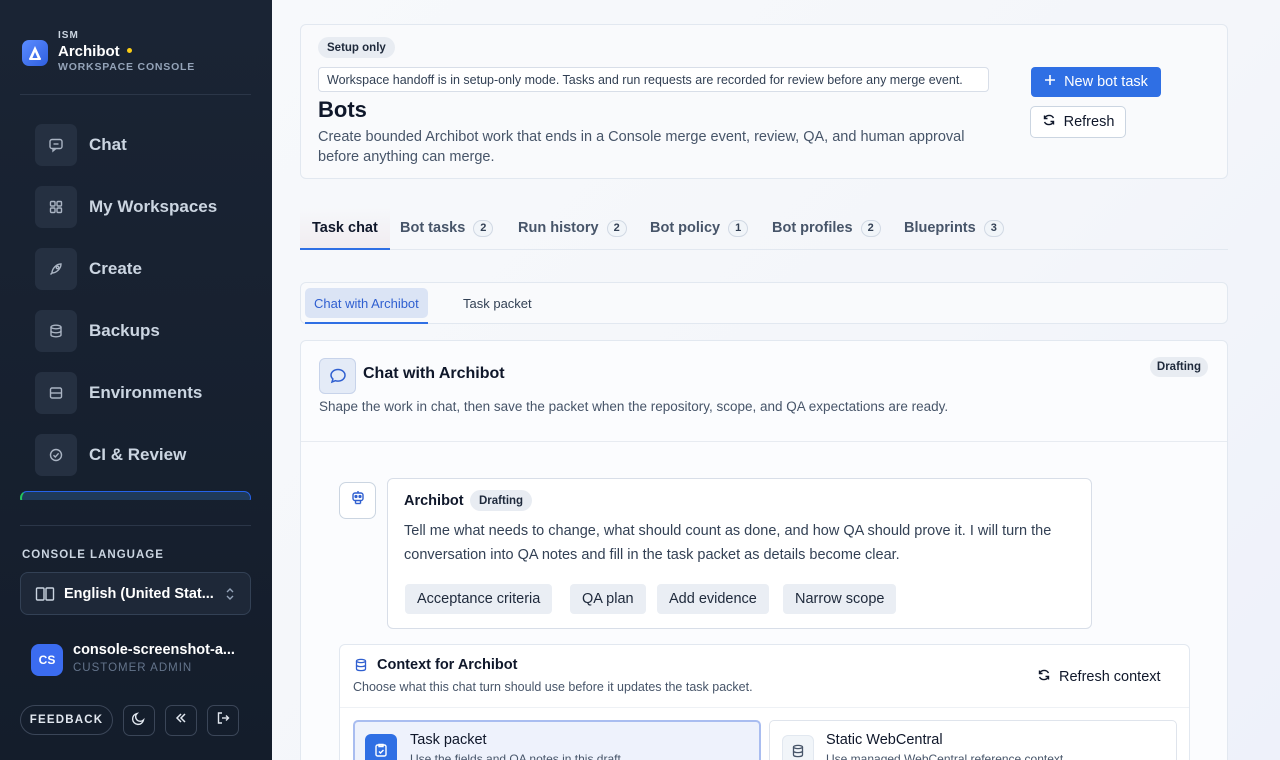 This screenshot has height=760, width=1280. What do you see at coordinates (713, 599) in the screenshot?
I see `chip-add-evidence: Add evidence` at bounding box center [713, 599].